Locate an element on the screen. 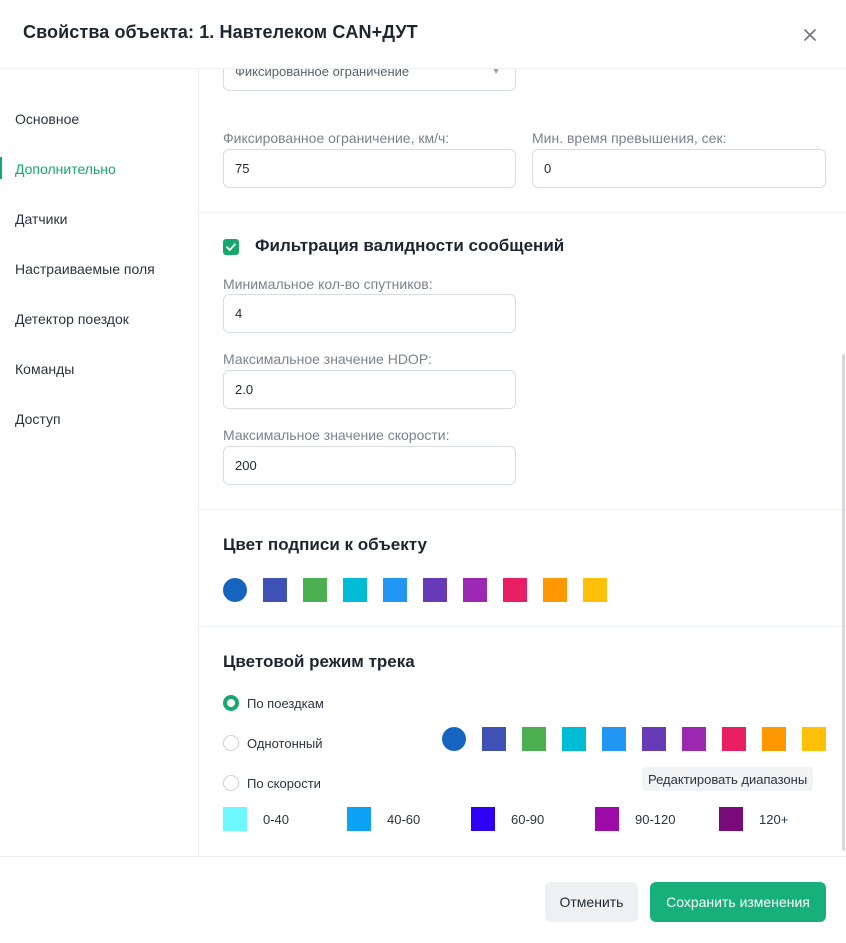 The image size is (846, 943). speed-range-label: 60-90 is located at coordinates (528, 819).